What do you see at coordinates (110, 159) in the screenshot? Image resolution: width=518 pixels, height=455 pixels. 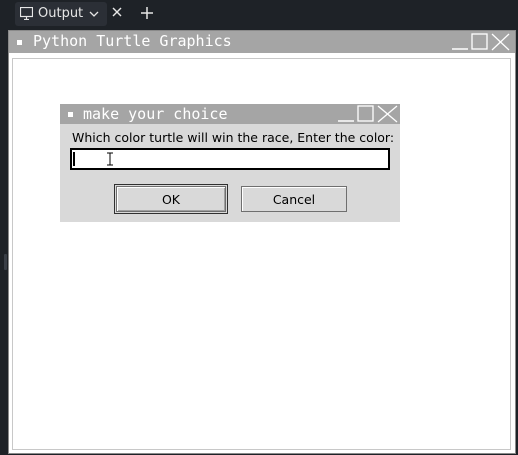 I see `text-cursor-icon` at bounding box center [110, 159].